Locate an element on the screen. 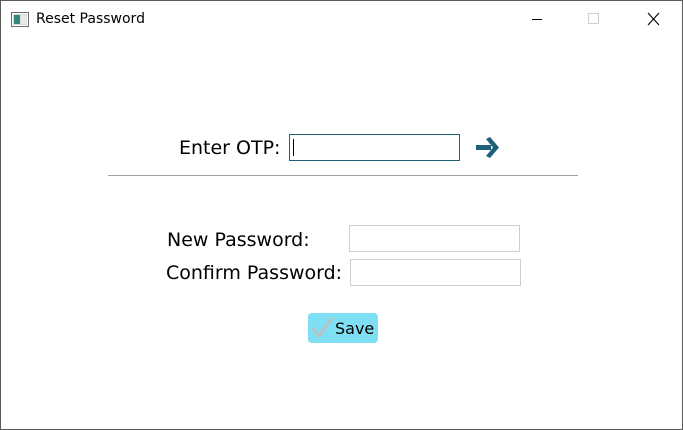 The image size is (683, 430). minimize-button is located at coordinates (536, 19).